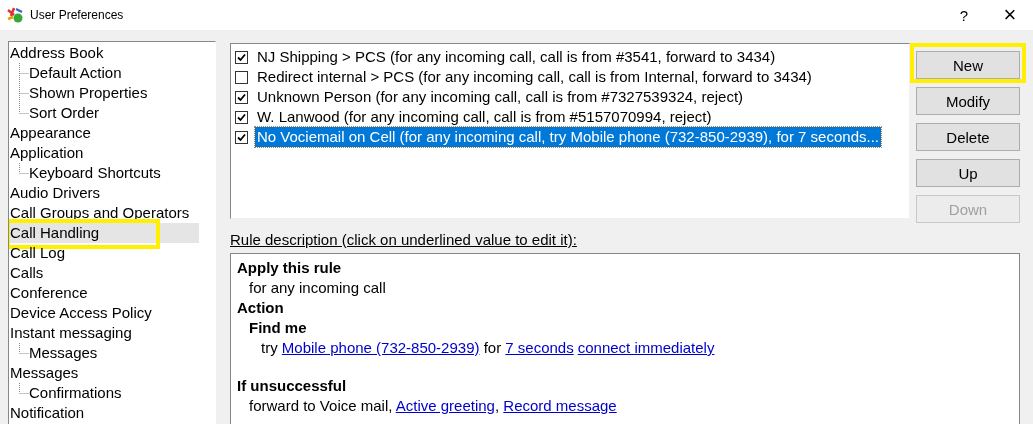 This screenshot has height=424, width=1033. What do you see at coordinates (104, 393) in the screenshot?
I see `tree-item: Confirmations` at bounding box center [104, 393].